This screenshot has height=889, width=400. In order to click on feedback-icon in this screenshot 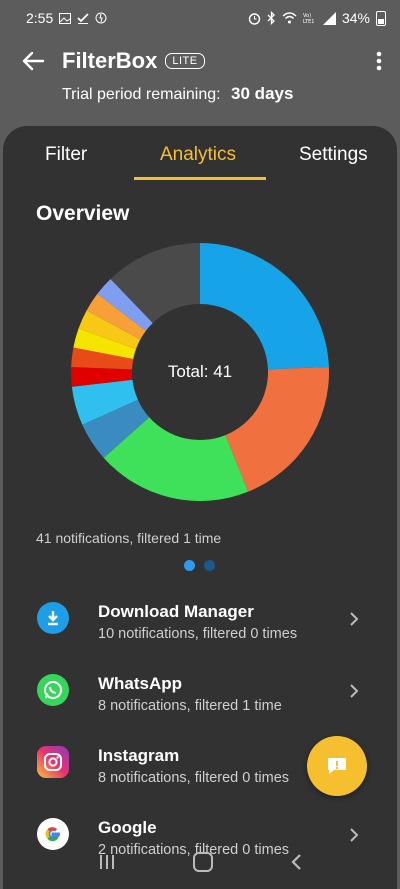, I will do `click(337, 766)`.